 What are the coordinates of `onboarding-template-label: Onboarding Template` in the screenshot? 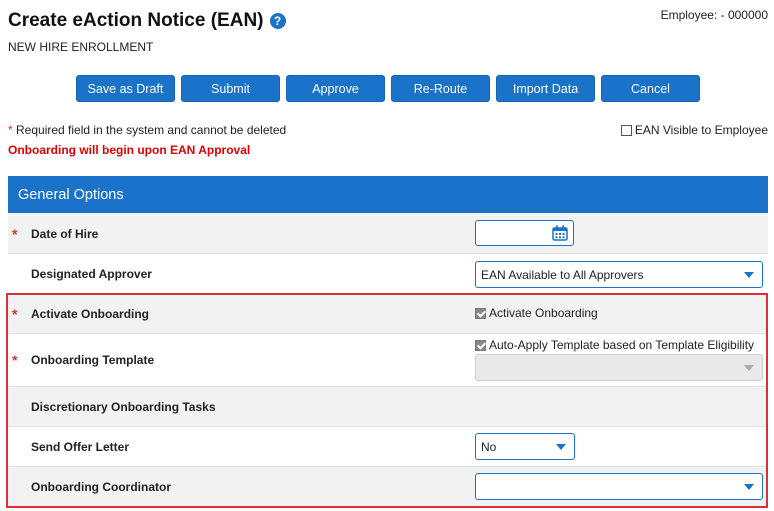 It's located at (93, 360).